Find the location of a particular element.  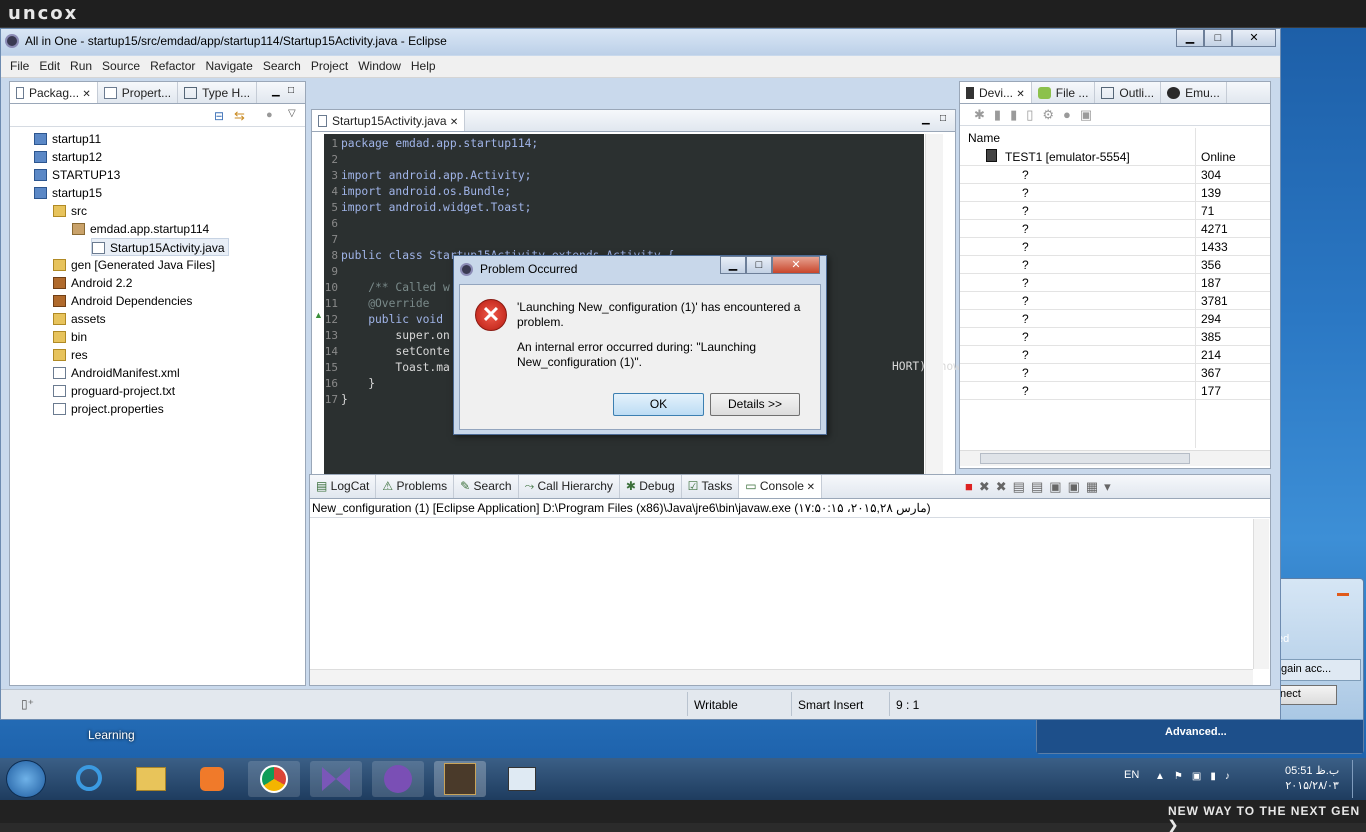

clock: 05:51 ب.ظ ۲۰۱۵/۲۸/۰۳ is located at coordinates (1312, 779).